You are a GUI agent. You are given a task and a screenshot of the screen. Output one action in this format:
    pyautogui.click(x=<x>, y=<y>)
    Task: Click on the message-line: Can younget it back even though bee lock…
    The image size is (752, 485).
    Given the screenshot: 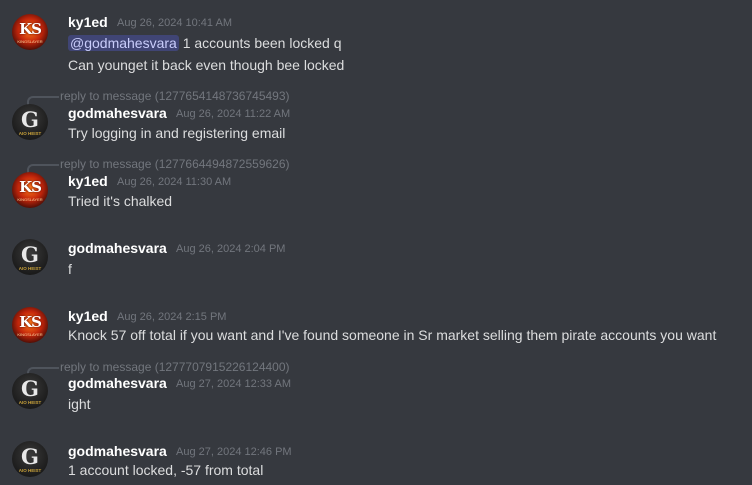 What is the action you would take?
    pyautogui.click(x=206, y=65)
    